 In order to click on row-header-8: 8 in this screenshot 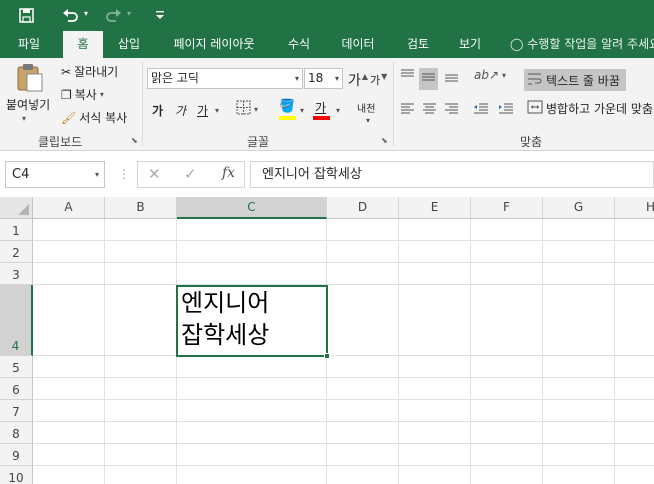, I will do `click(16, 433)`.